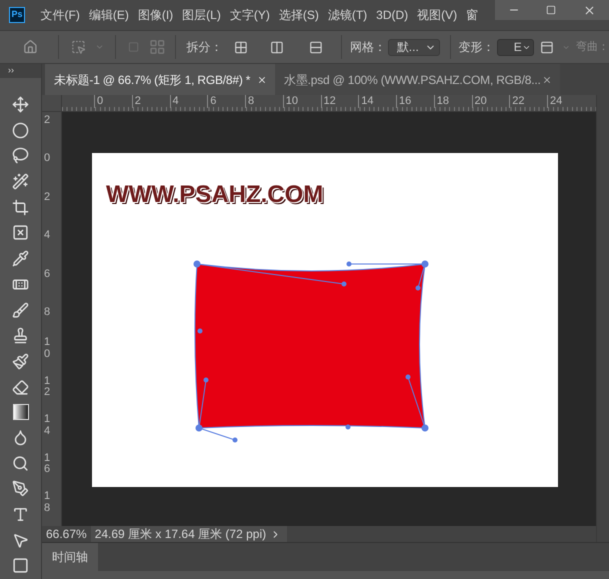  I want to click on panel-icon, so click(547, 47).